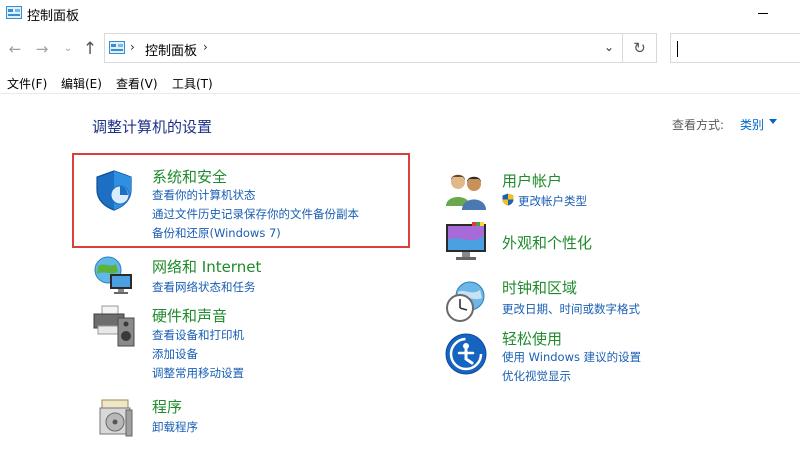  I want to click on category-system-security: 系统和安全, so click(189, 176).